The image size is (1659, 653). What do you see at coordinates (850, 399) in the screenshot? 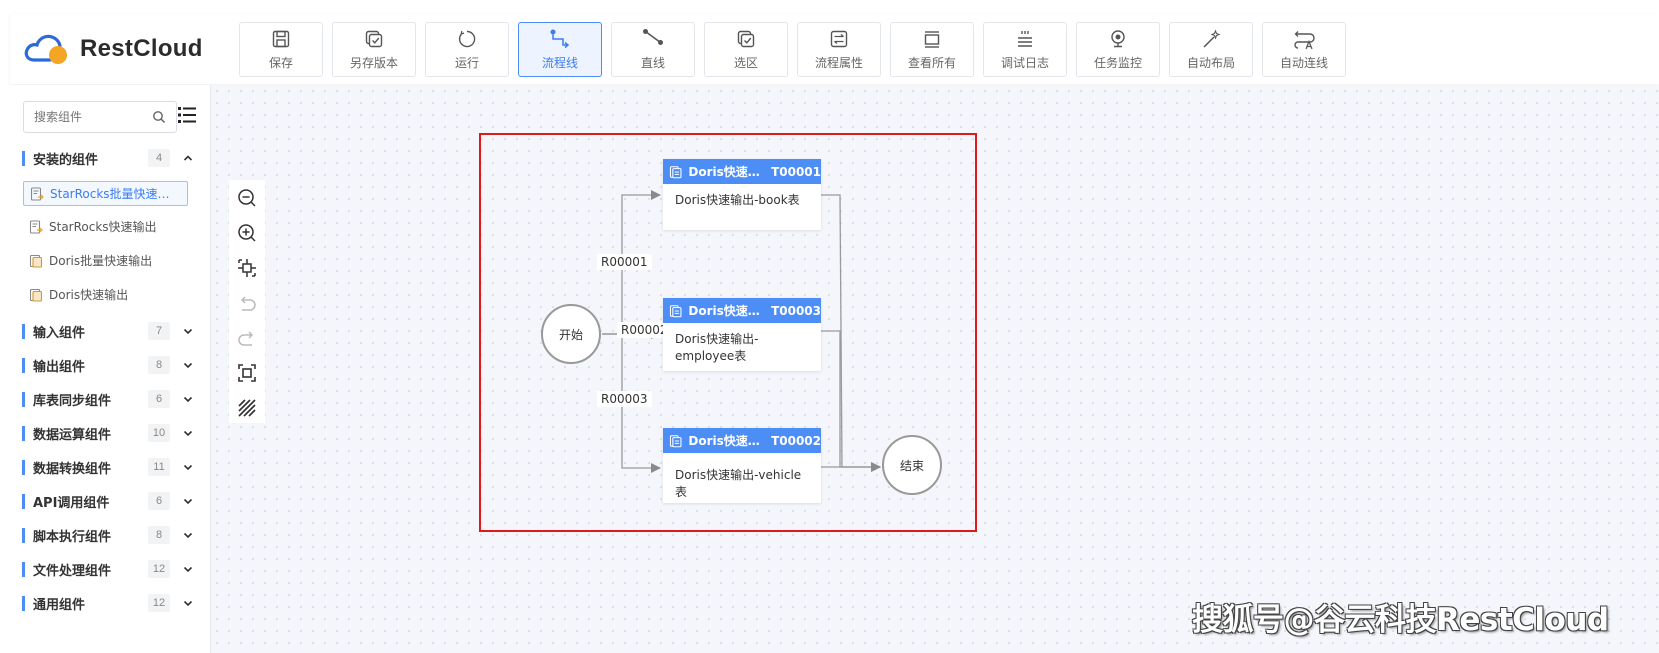
I see `edge-t00003-to-end` at bounding box center [850, 399].